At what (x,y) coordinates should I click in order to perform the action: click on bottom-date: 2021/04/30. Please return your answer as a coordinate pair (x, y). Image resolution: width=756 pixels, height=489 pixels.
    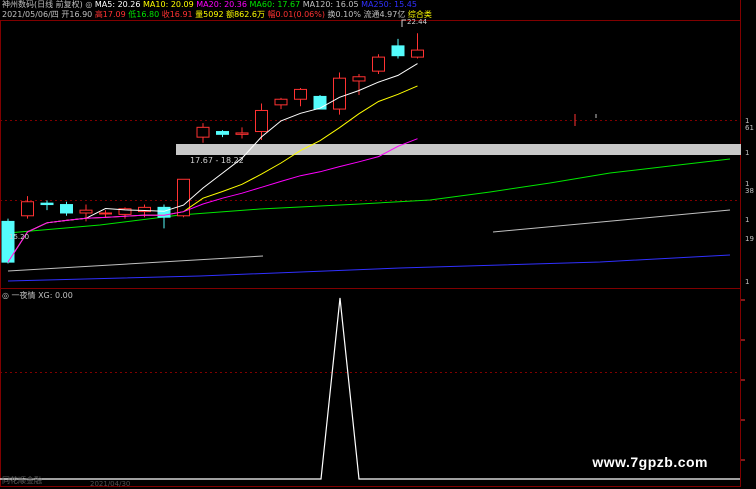
    Looking at the image, I should click on (110, 484).